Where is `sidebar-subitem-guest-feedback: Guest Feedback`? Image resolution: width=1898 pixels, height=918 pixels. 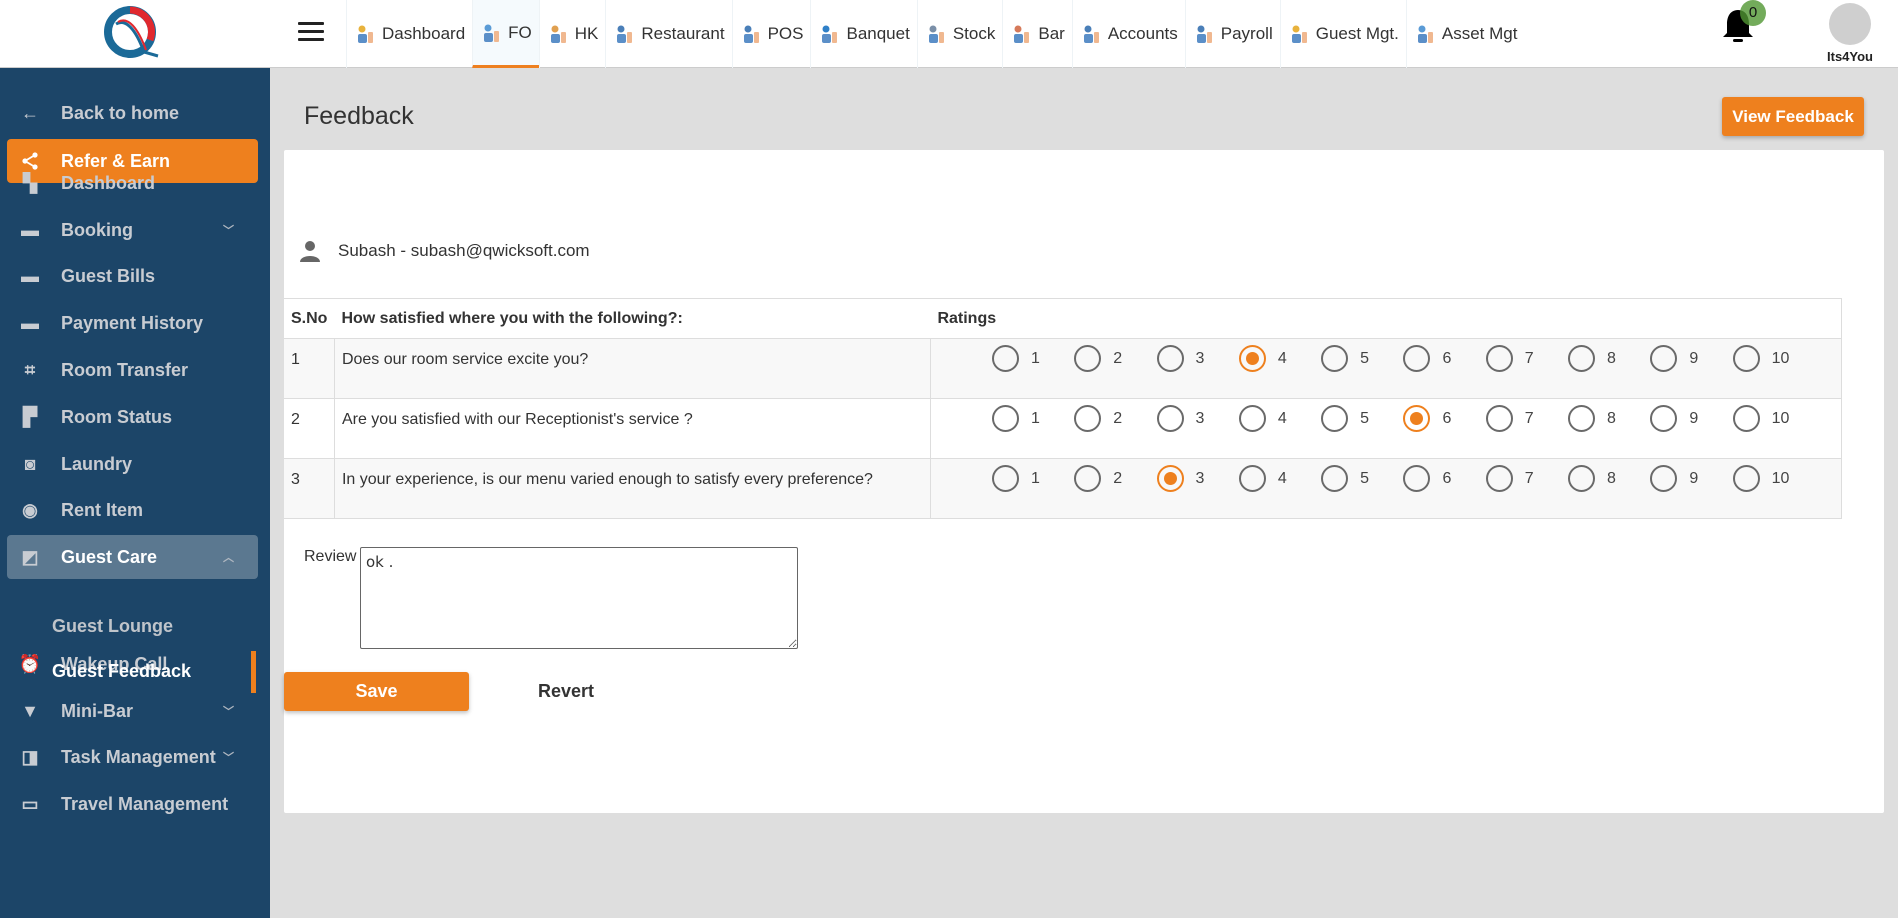
sidebar-subitem-guest-feedback: Guest Feedback is located at coordinates (121, 671).